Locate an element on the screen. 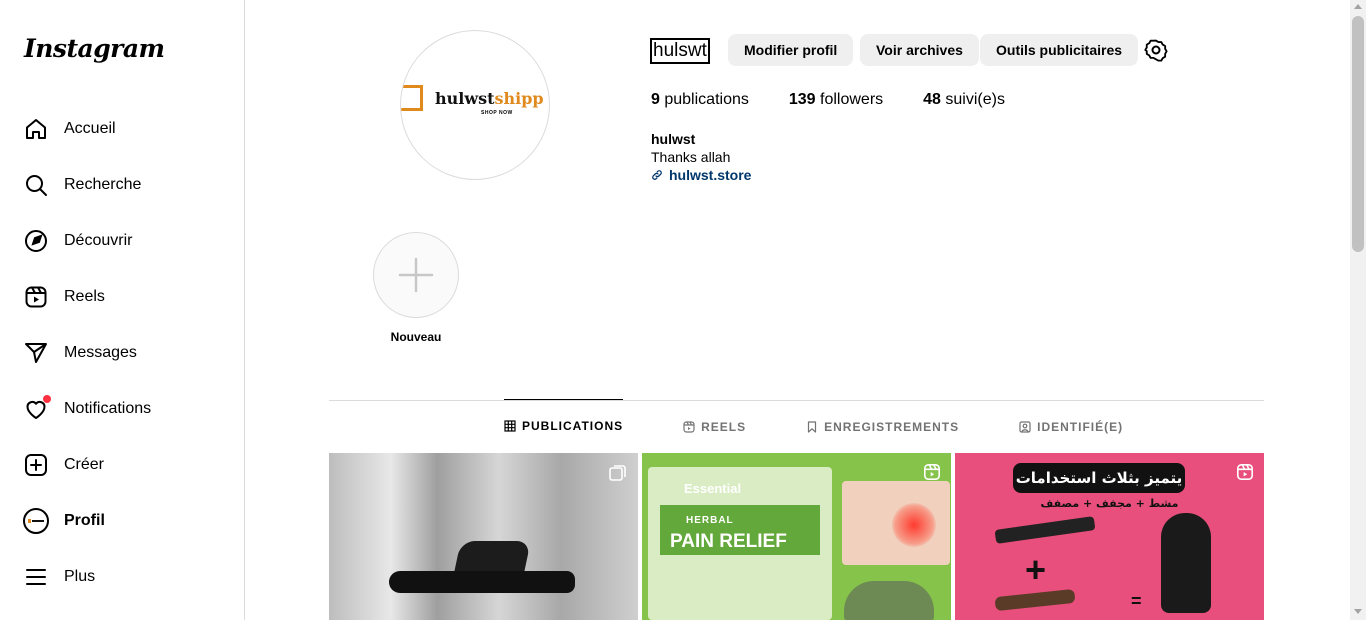 The image size is (1366, 620). posts-label: publications is located at coordinates (706, 99).